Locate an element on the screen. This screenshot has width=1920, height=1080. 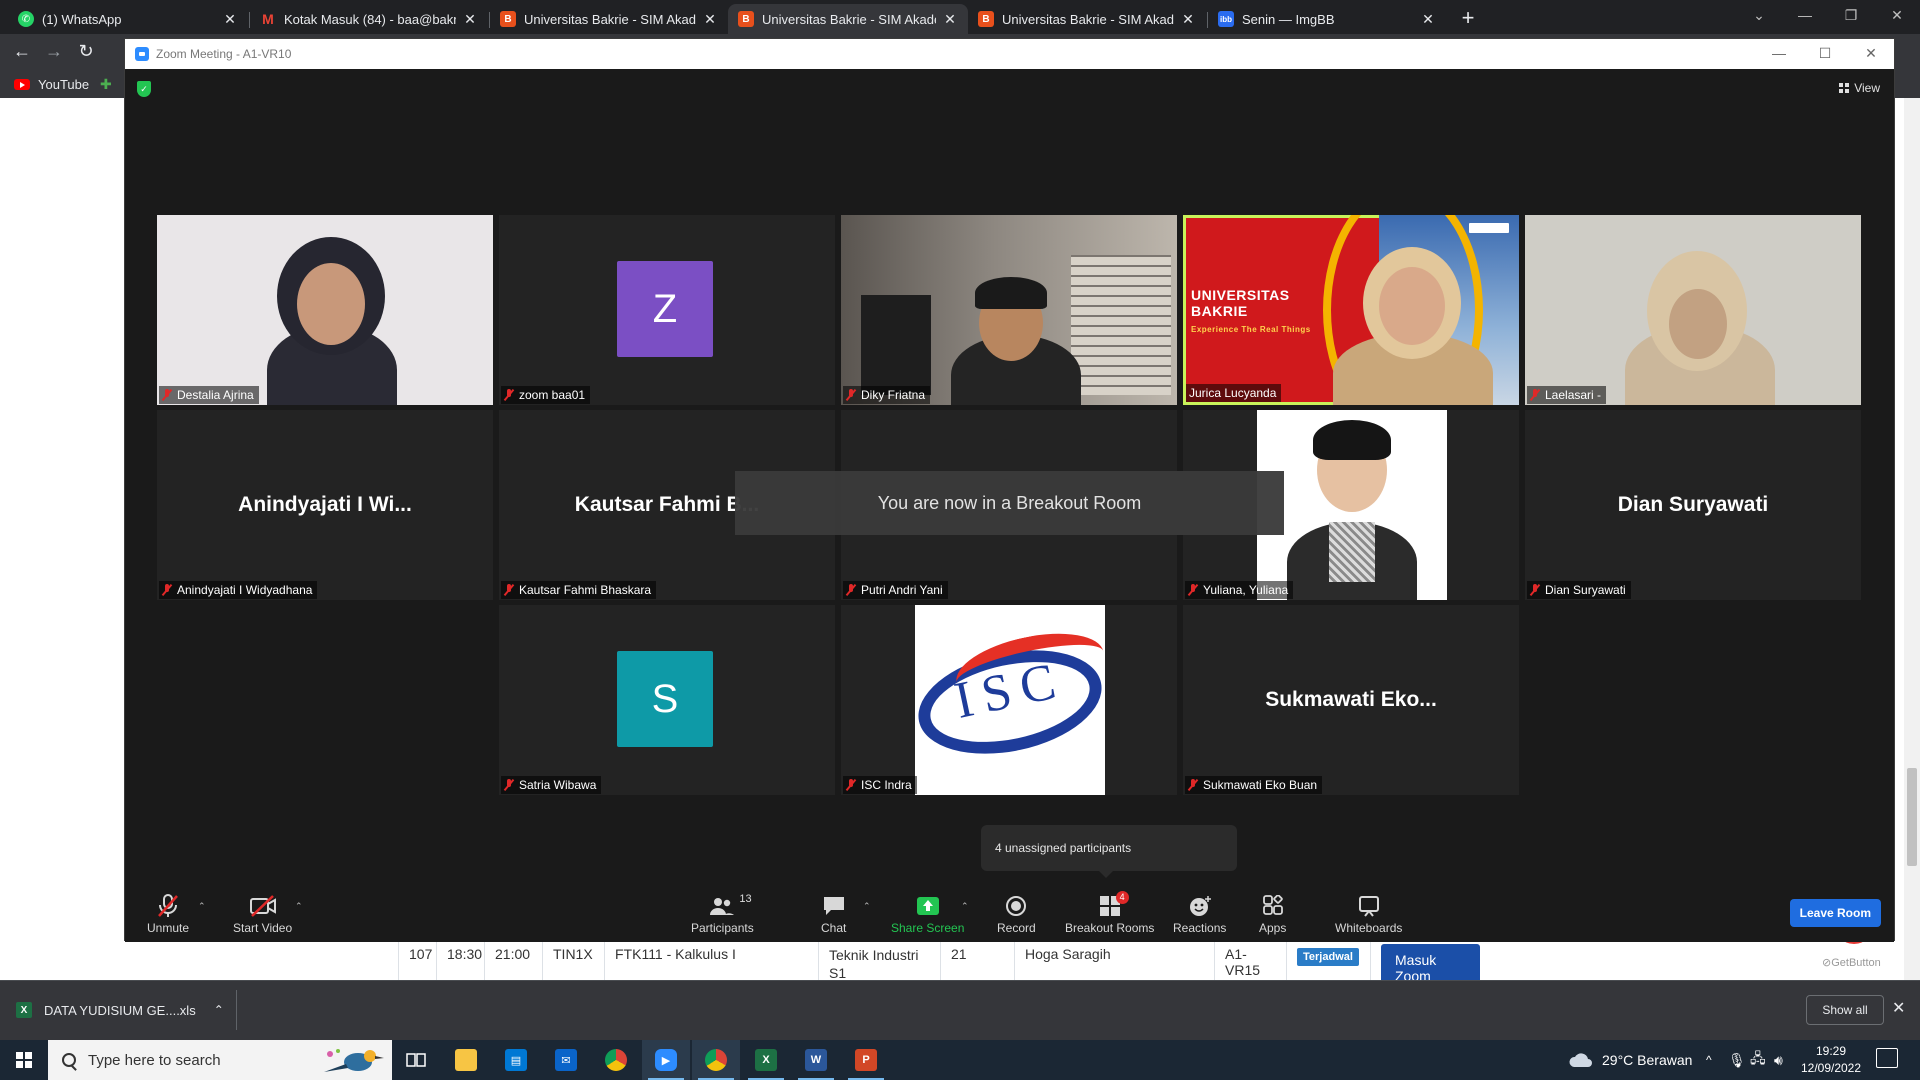
record-button: Record is located at coordinates (1016, 916).